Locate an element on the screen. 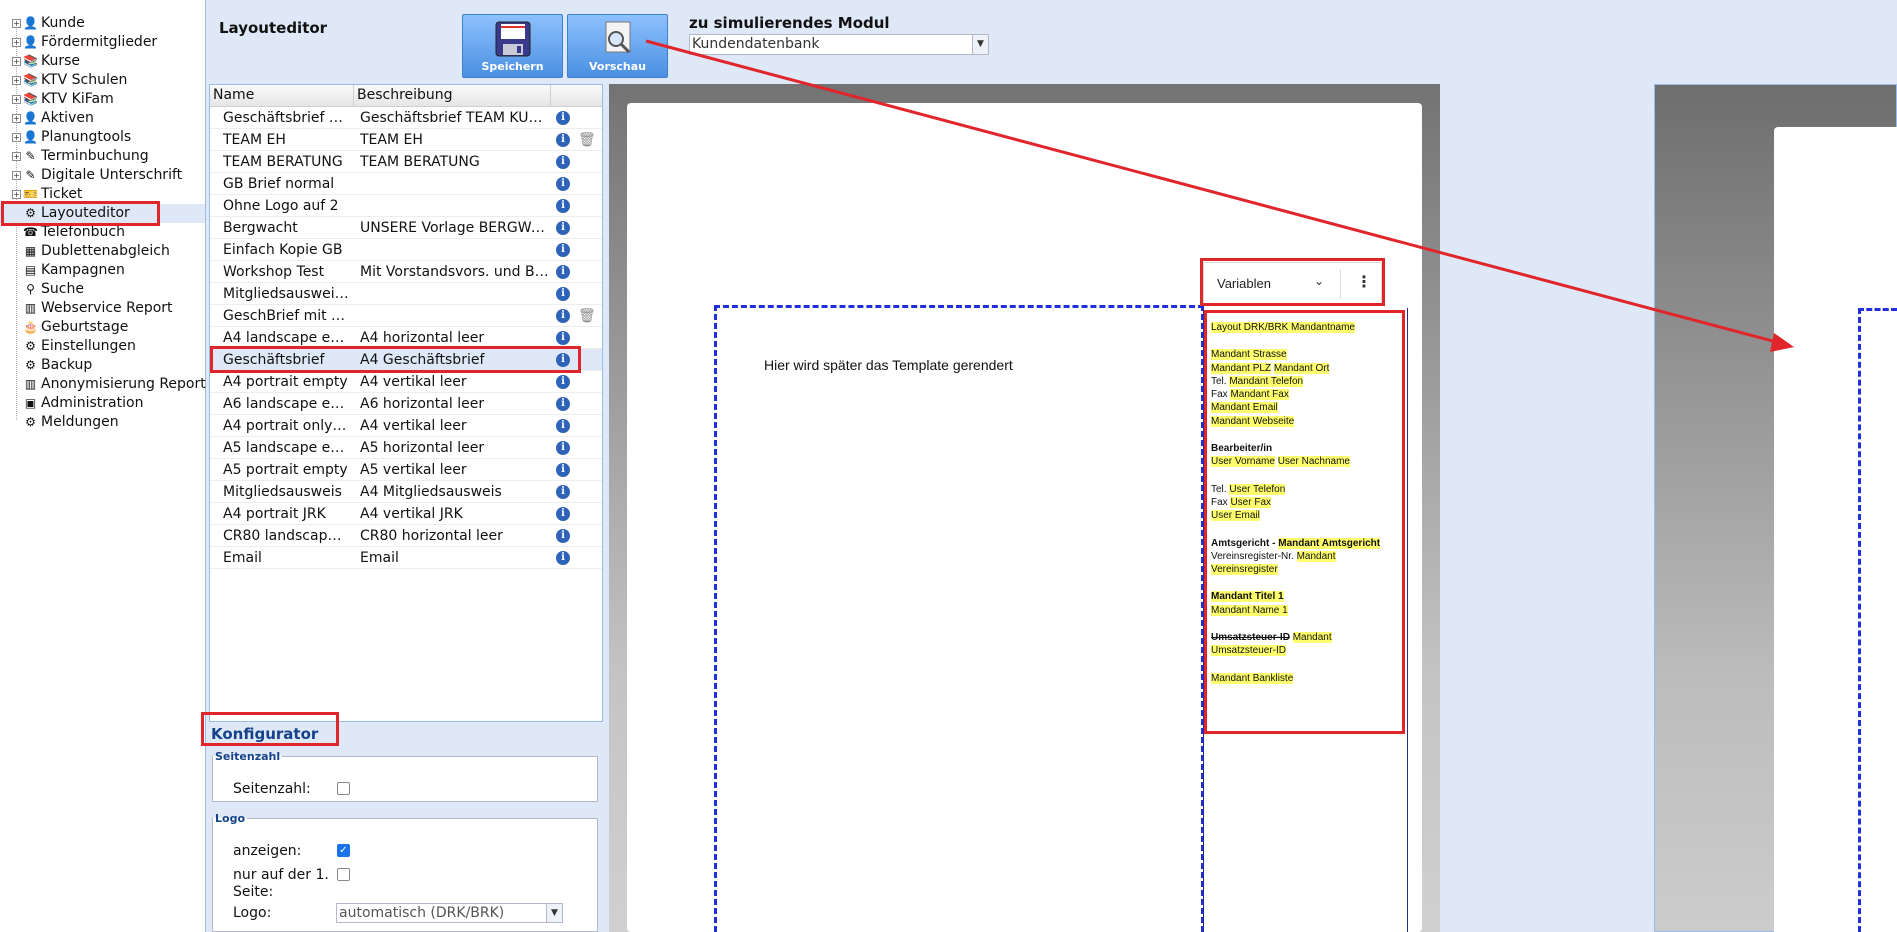 This screenshot has width=1897, height=932. variable-placeholder: Umsatzsteuer-ID is located at coordinates (1249, 651).